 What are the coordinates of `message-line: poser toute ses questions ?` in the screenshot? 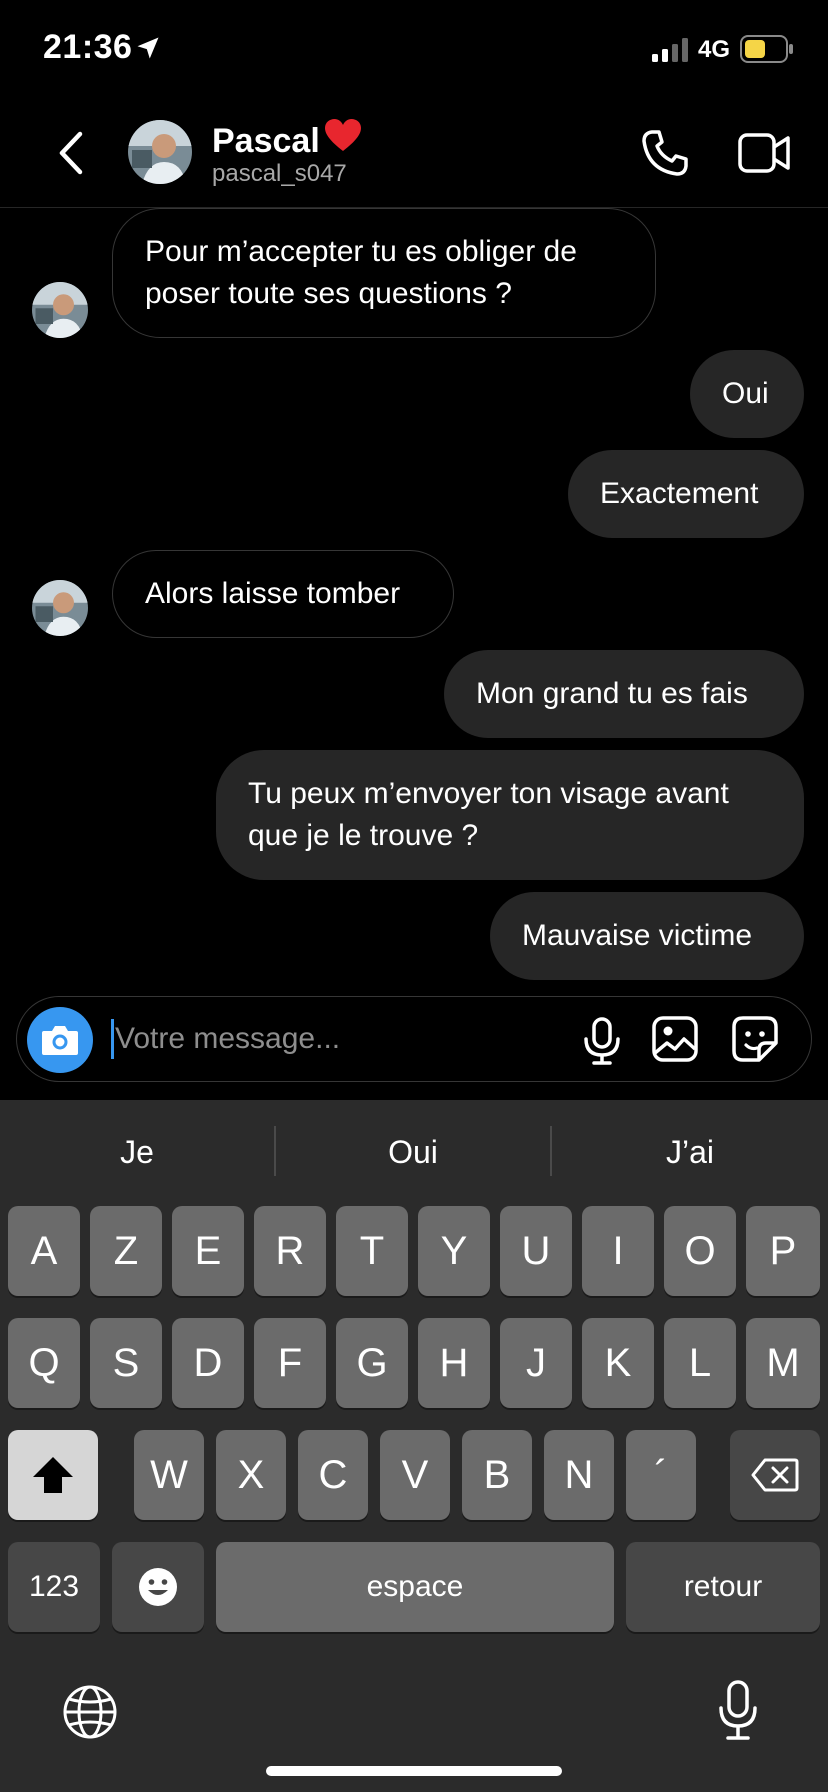 It's located at (328, 293).